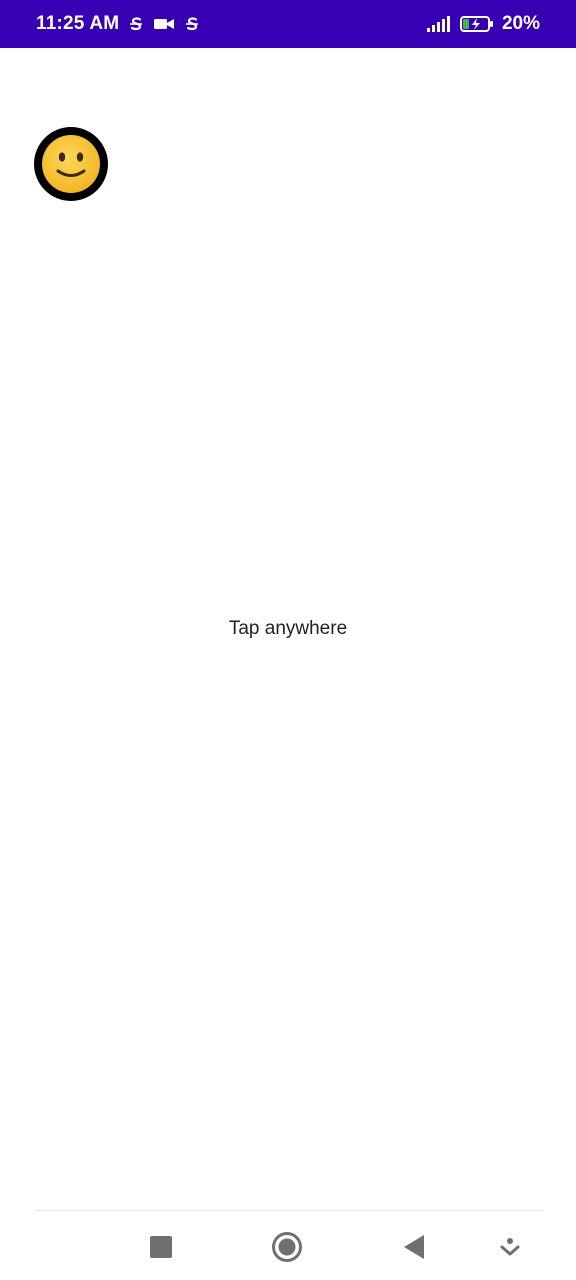 The width and height of the screenshot is (576, 1280). What do you see at coordinates (161, 1247) in the screenshot?
I see `recents-square-icon` at bounding box center [161, 1247].